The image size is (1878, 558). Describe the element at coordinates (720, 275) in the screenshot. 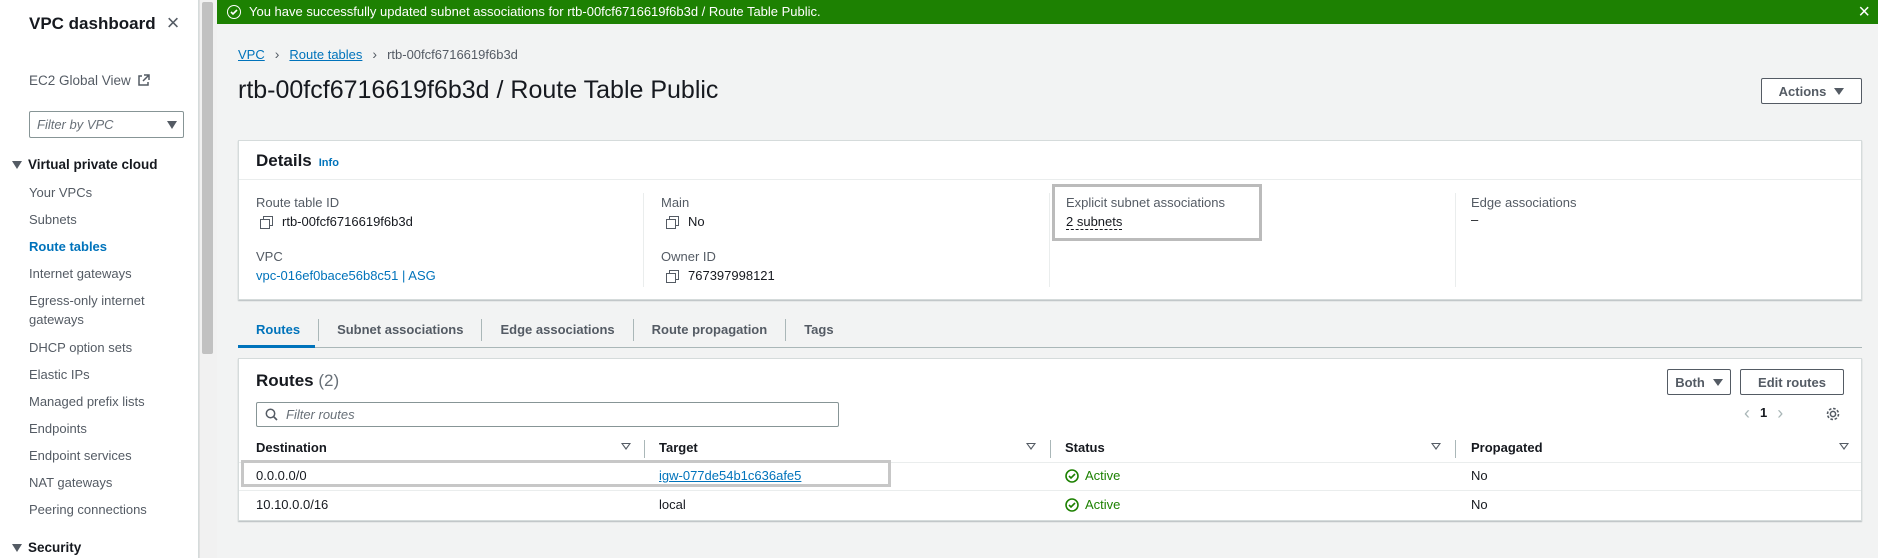

I see `owner-id-value: 767397998121` at that location.